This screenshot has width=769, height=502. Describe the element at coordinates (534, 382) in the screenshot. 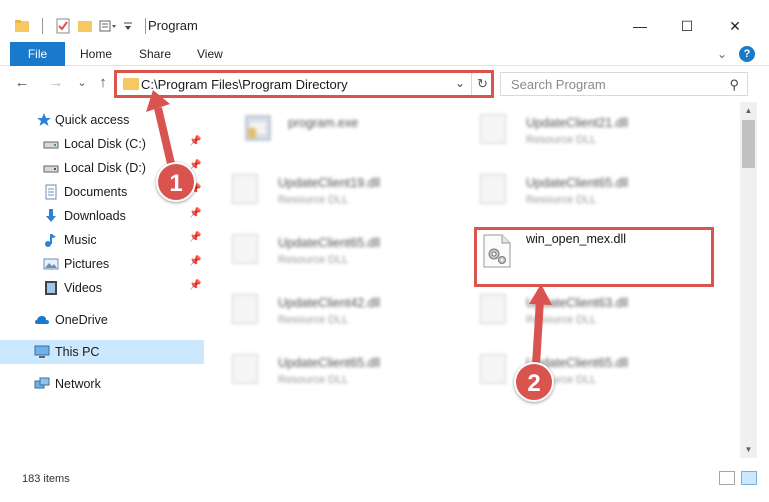

I see `step-2-badge: 2` at that location.